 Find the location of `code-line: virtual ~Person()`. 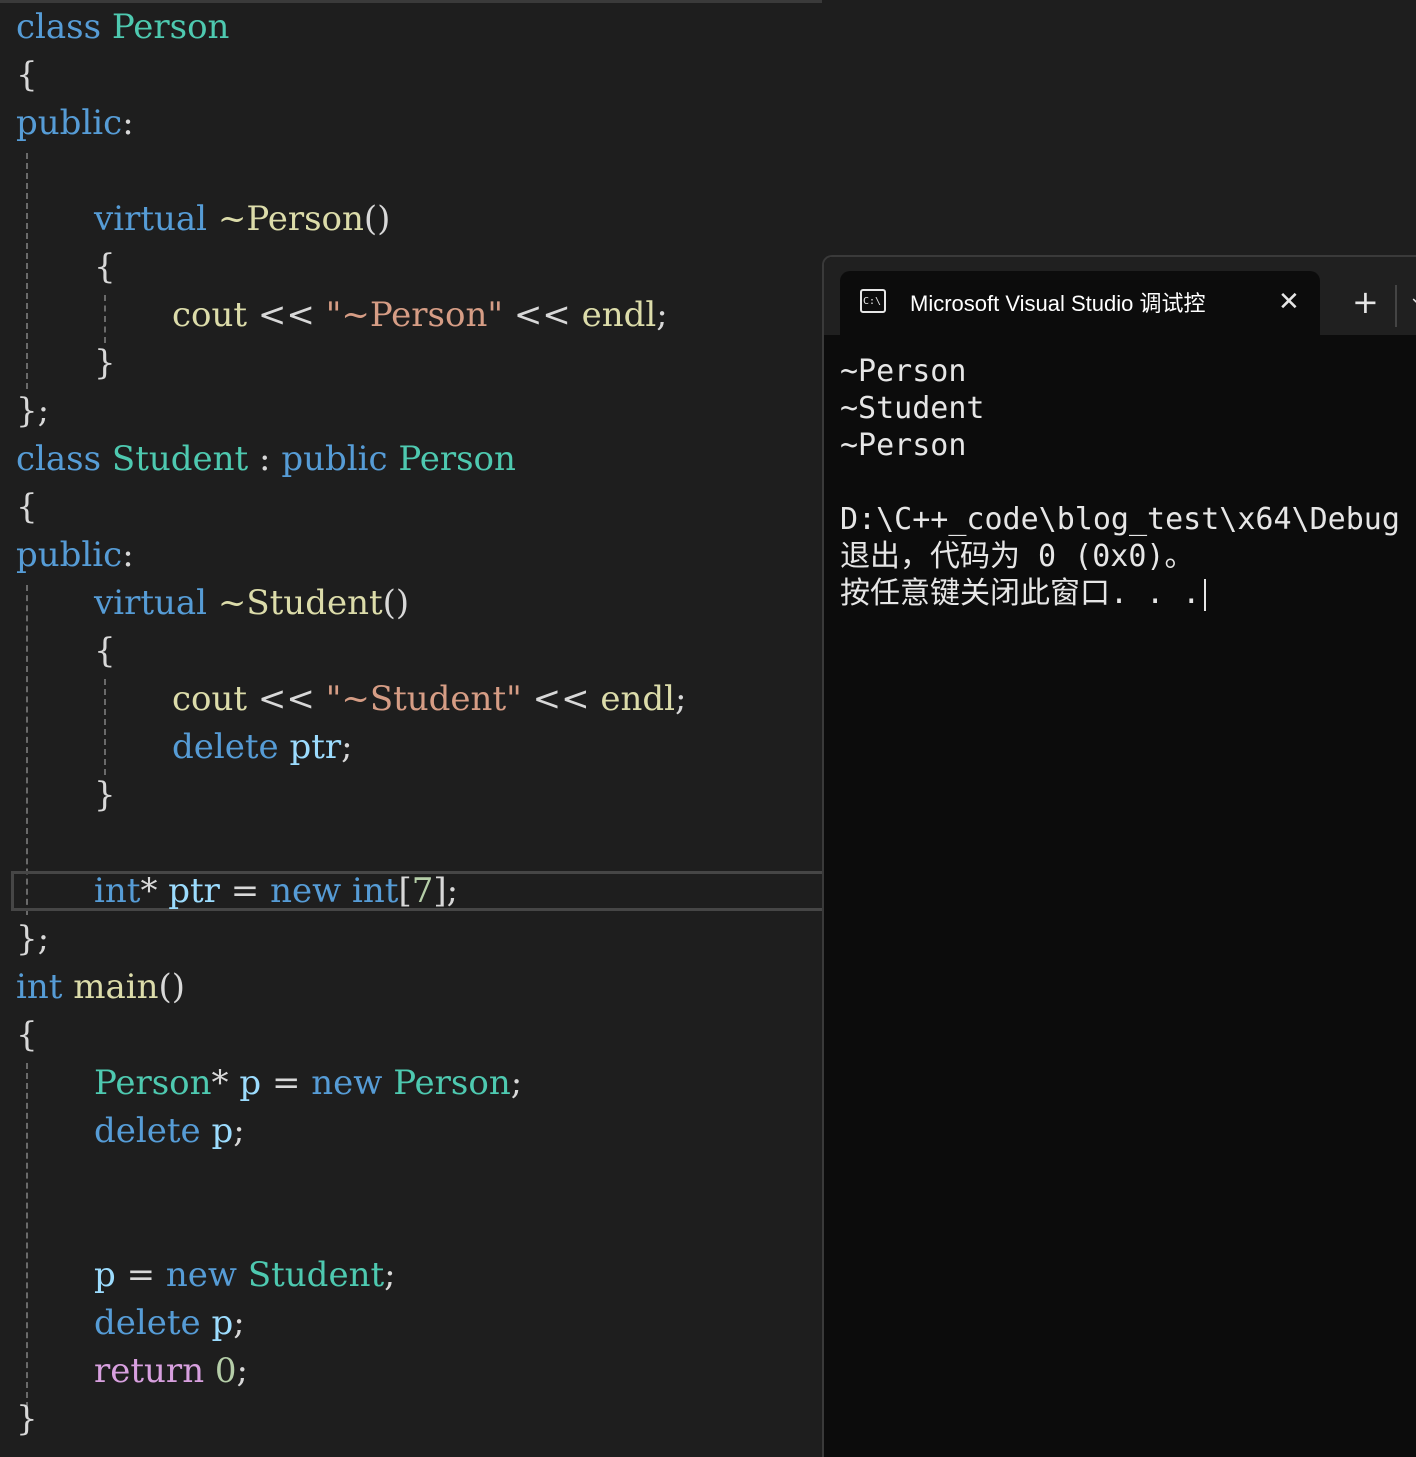

code-line: virtual ~Person() is located at coordinates (242, 219).